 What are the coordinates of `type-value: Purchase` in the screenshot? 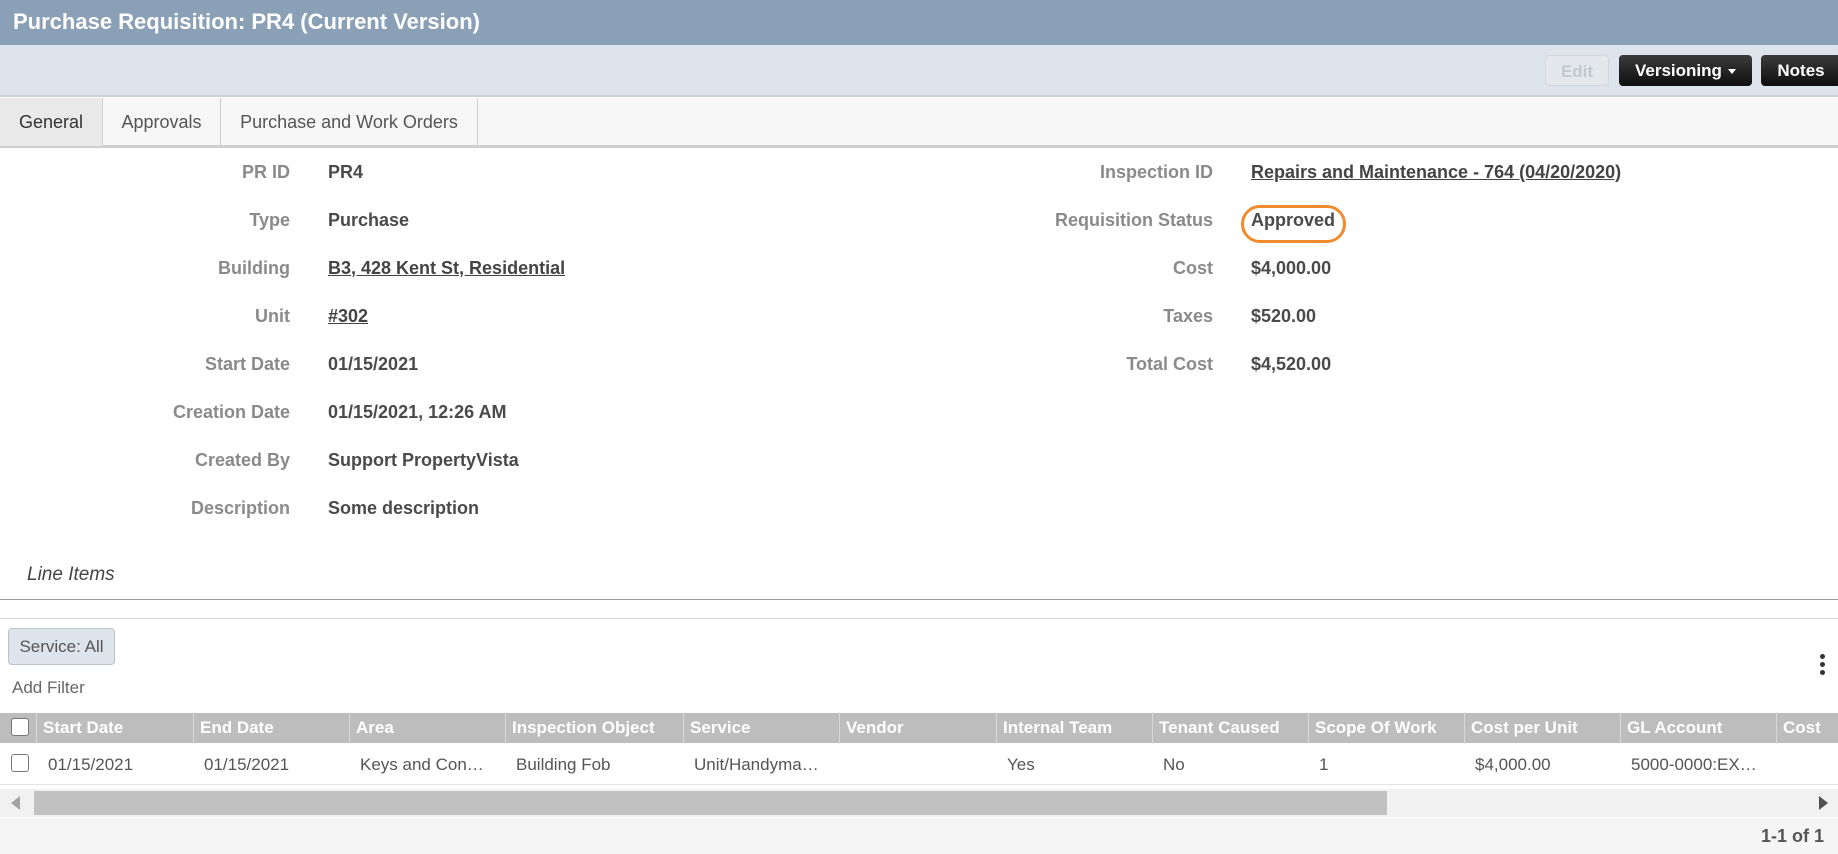 It's located at (369, 220).